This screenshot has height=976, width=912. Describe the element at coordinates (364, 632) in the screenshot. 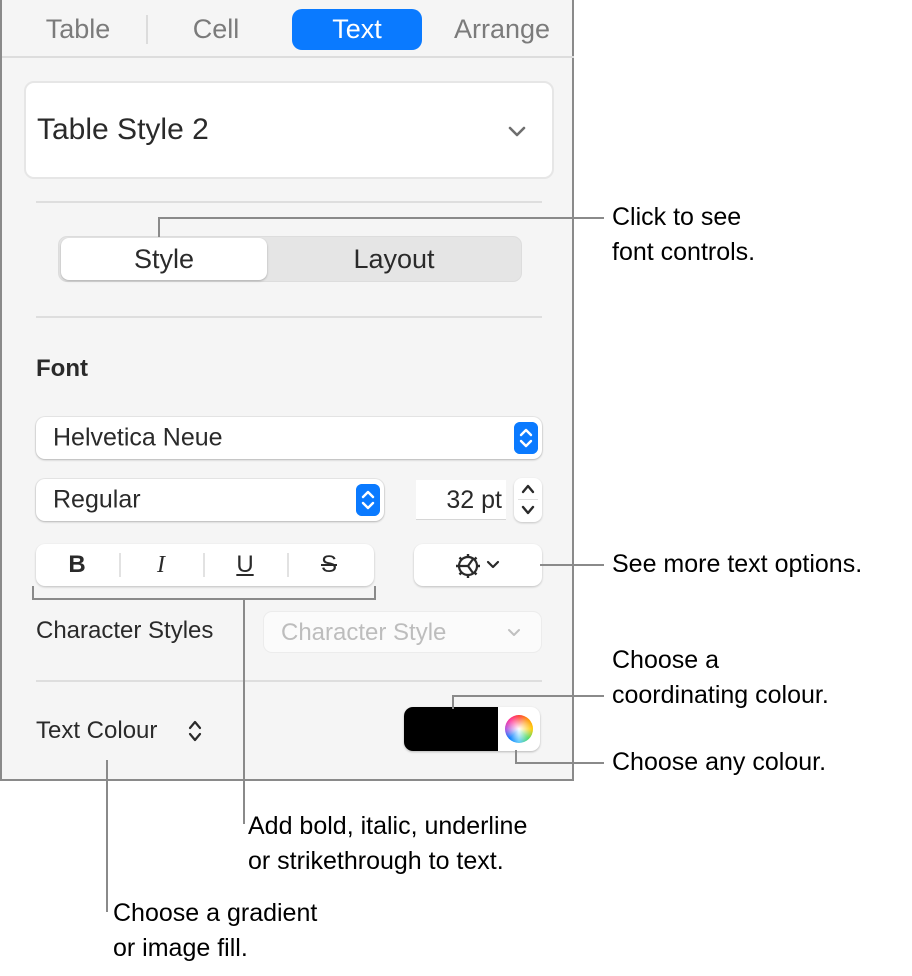

I see `character-style-placeholder: Character Style` at that location.